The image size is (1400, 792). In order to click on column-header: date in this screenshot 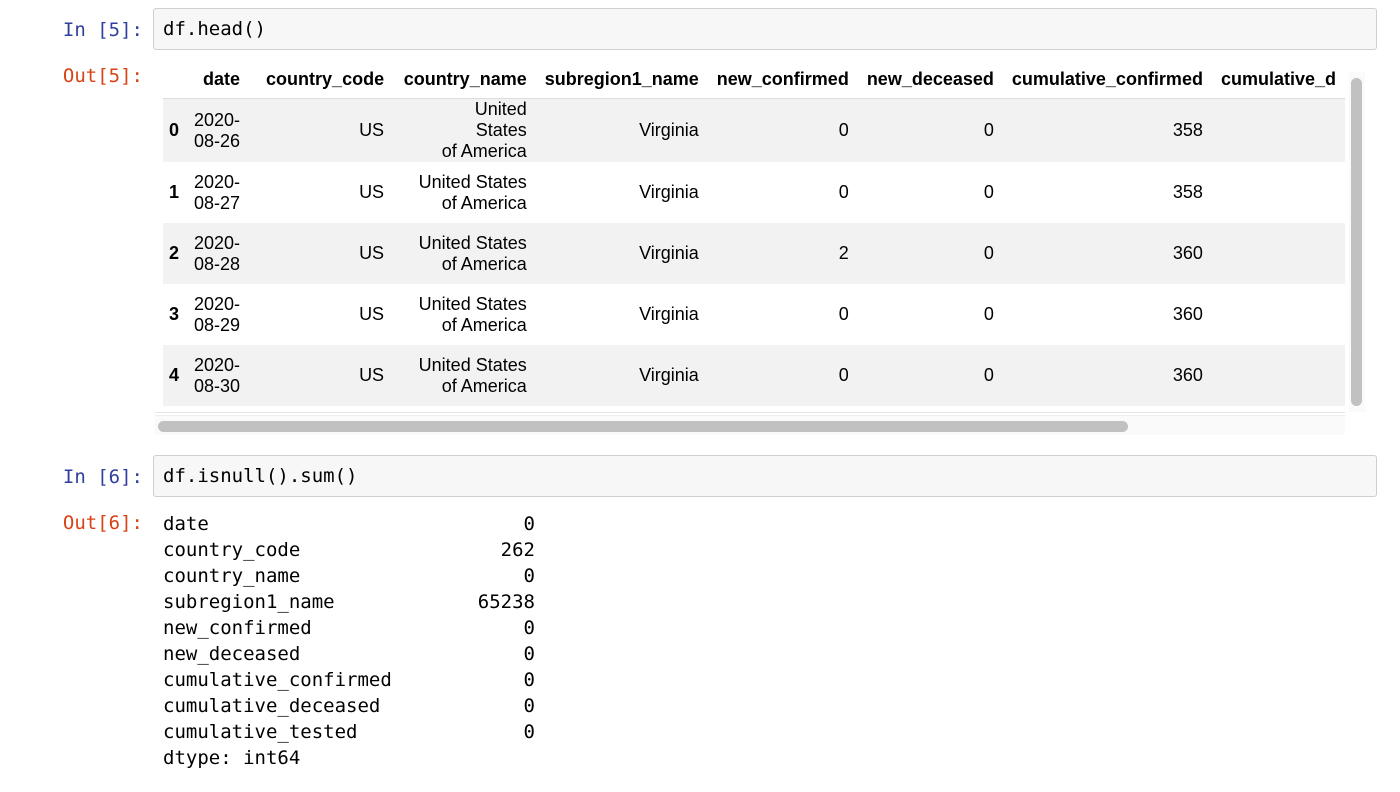, I will do `click(217, 79)`.